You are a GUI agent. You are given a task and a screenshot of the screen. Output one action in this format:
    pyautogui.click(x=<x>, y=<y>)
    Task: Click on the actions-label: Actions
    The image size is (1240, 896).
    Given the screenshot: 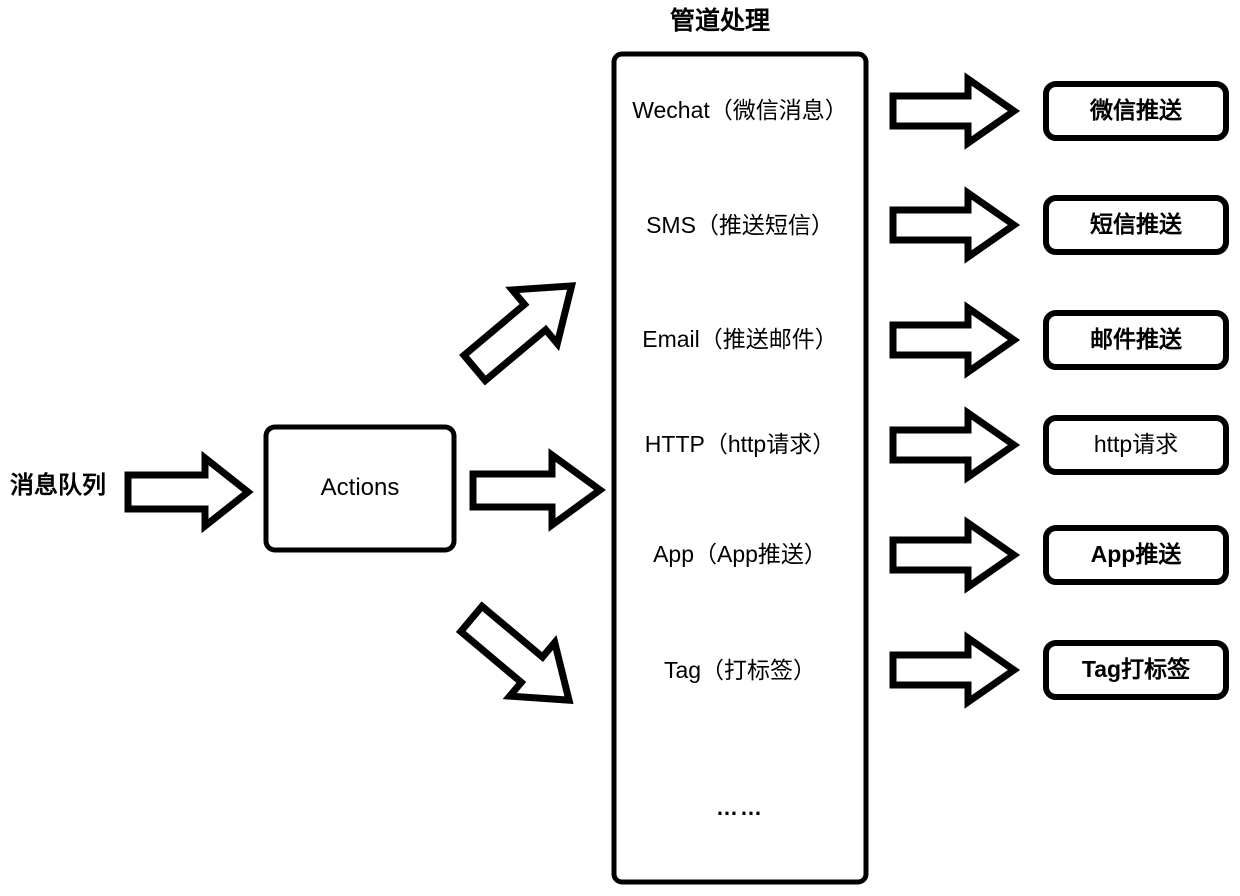 What is the action you would take?
    pyautogui.click(x=360, y=487)
    